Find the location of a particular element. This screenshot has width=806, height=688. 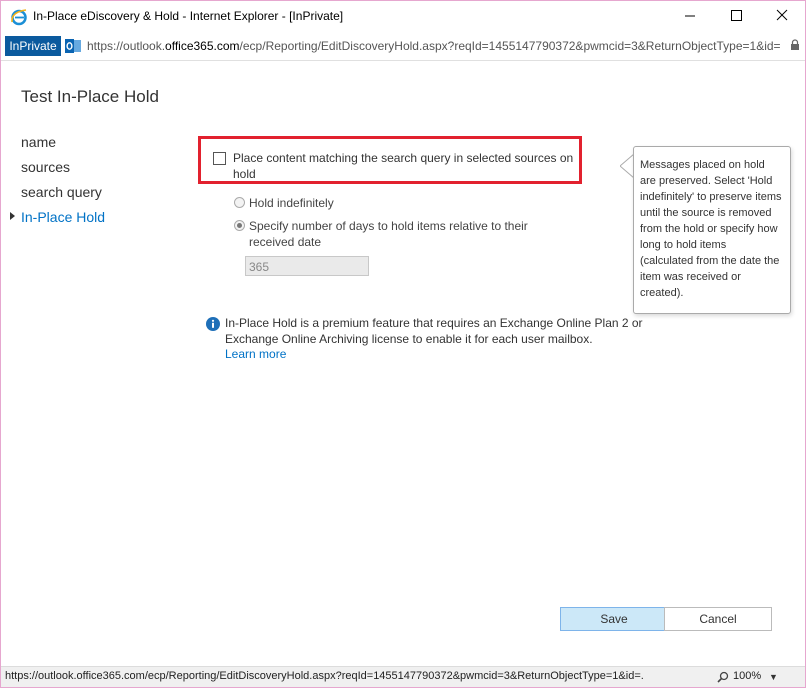

maximize-icon is located at coordinates (736, 16).